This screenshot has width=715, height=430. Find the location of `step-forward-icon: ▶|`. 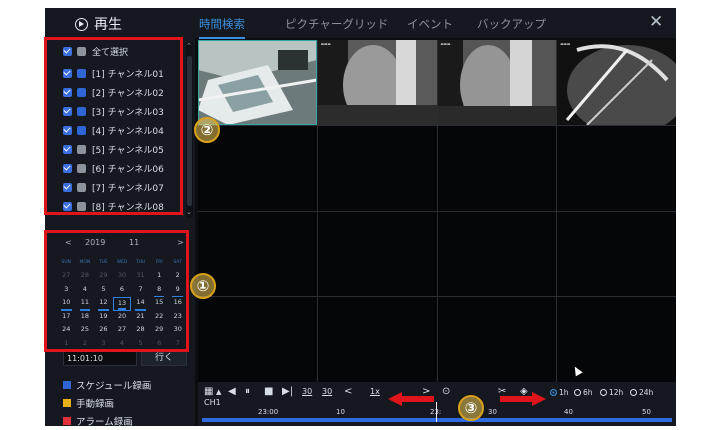

step-forward-icon: ▶| is located at coordinates (287, 392).